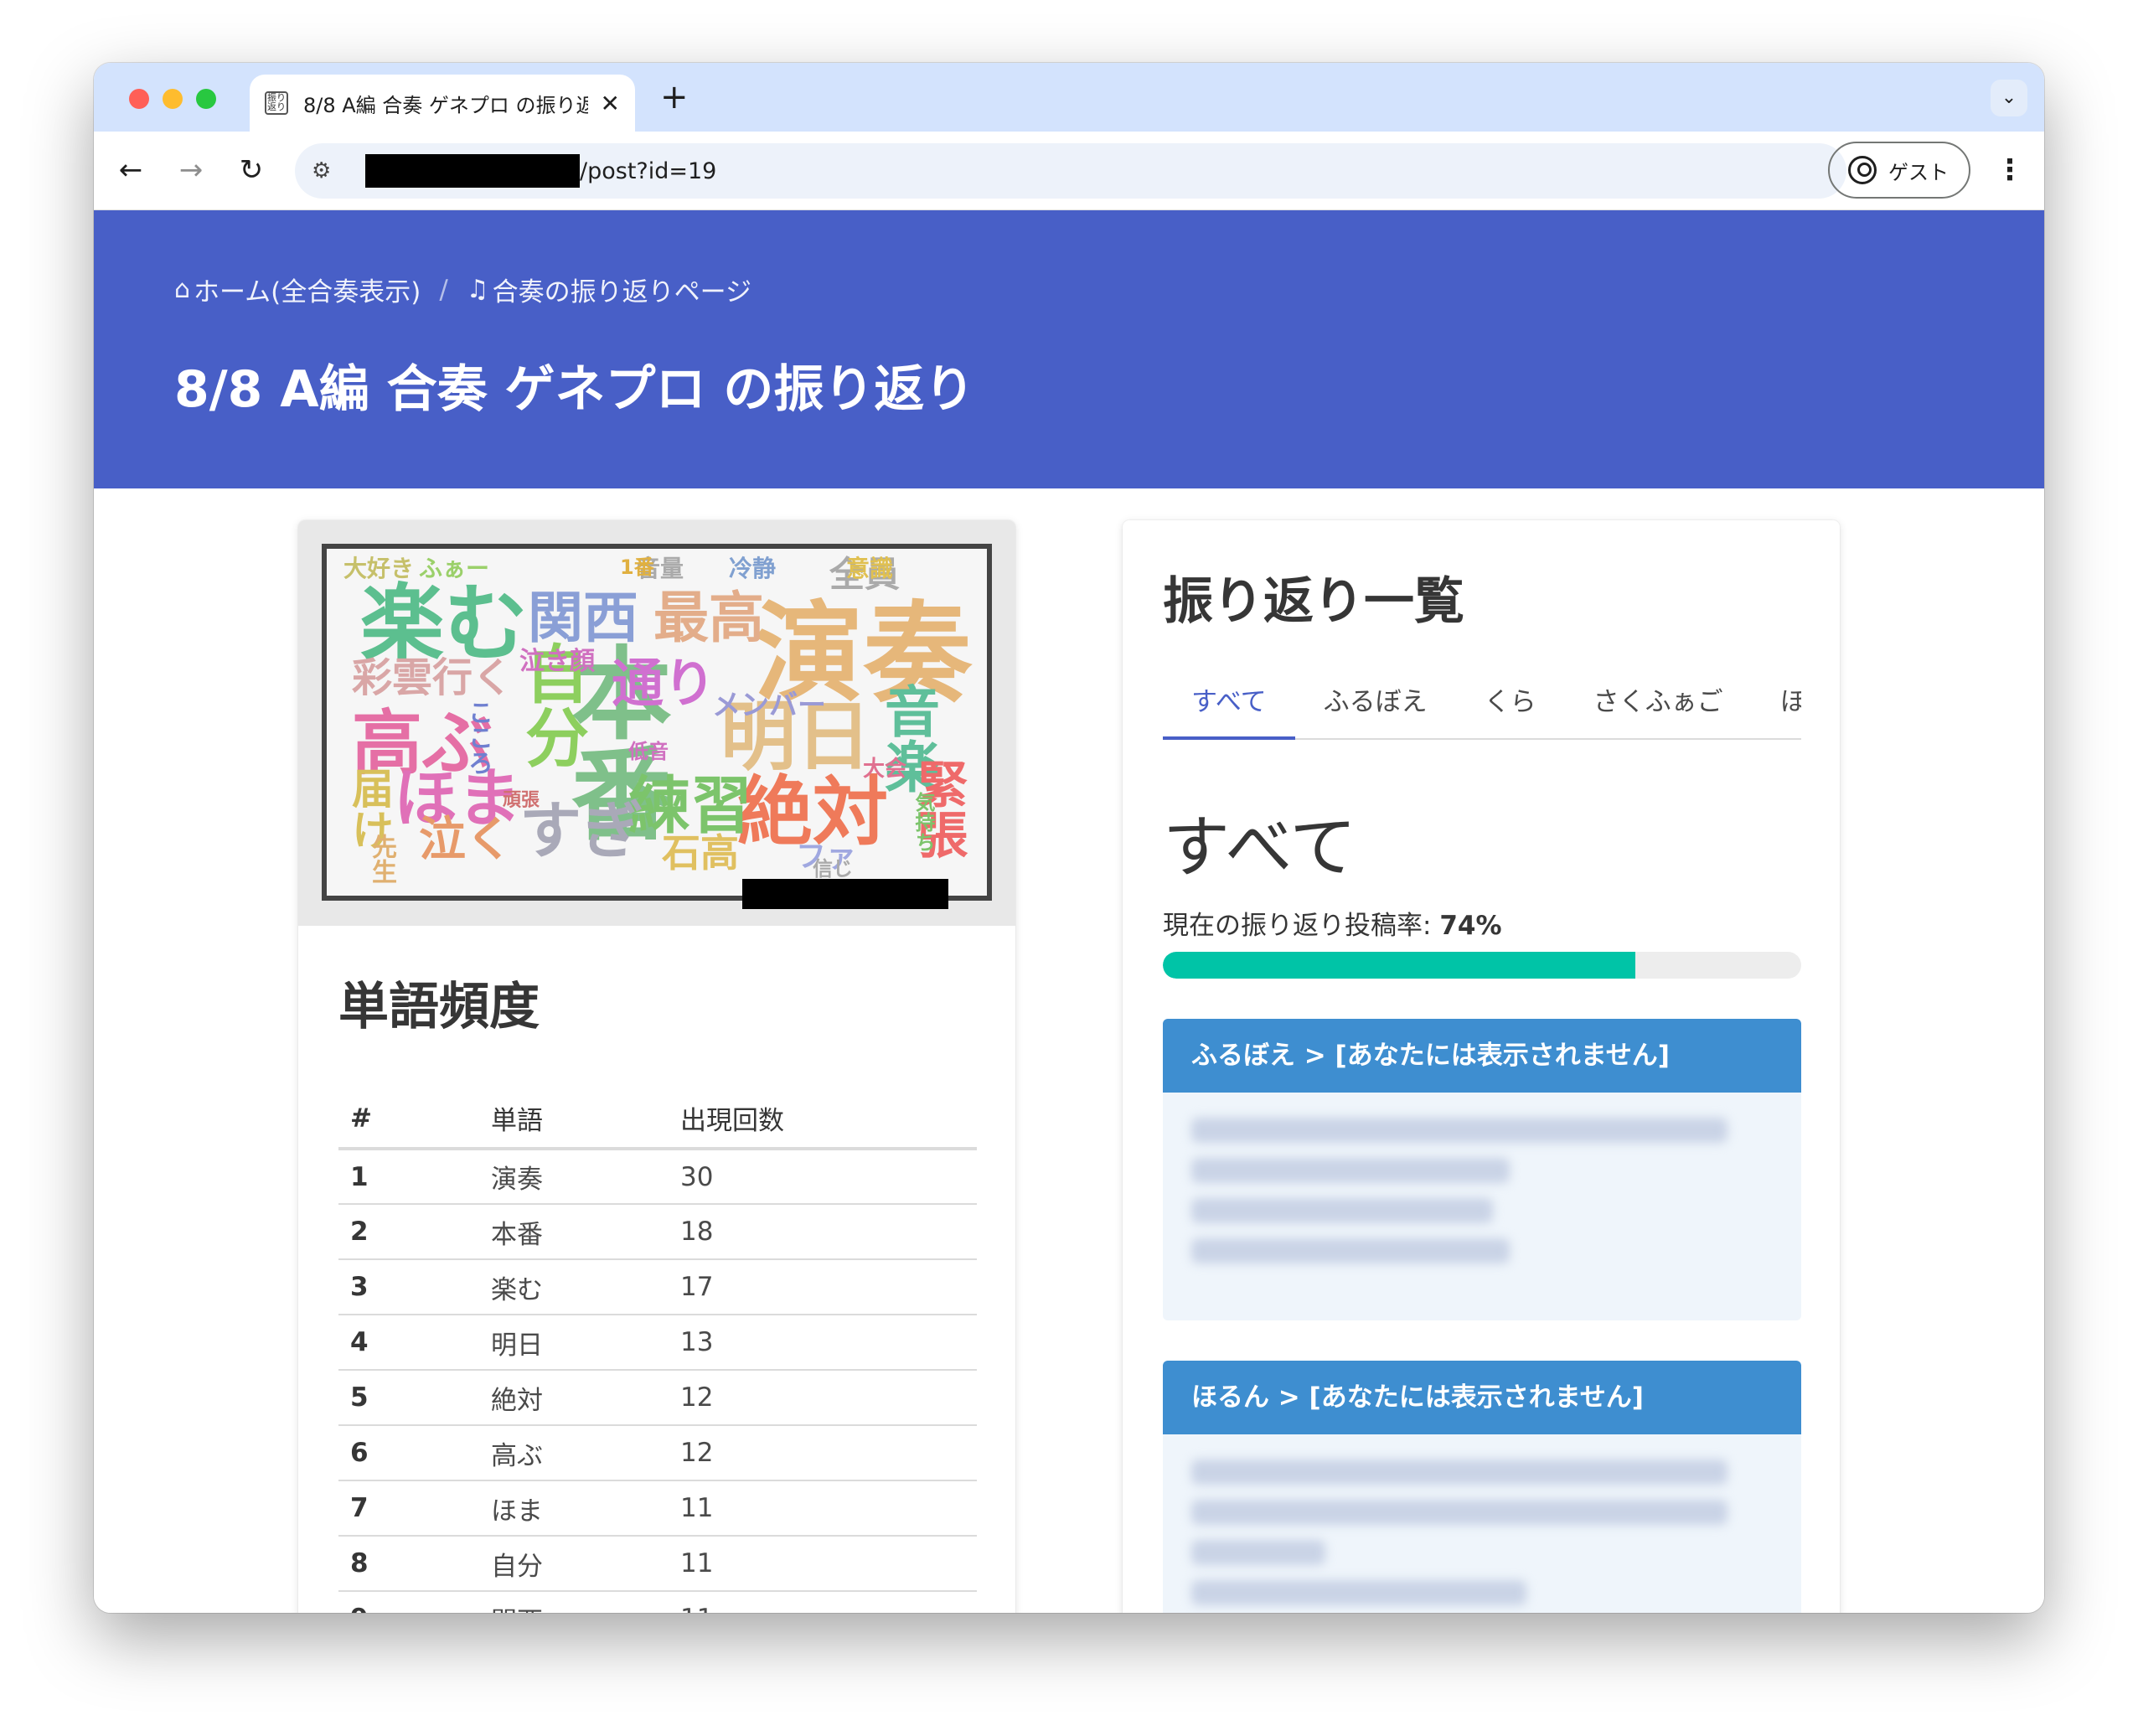 This screenshot has width=2138, height=1736. Describe the element at coordinates (1313, 601) in the screenshot. I see `reflections-title: 振り返り一覧` at that location.